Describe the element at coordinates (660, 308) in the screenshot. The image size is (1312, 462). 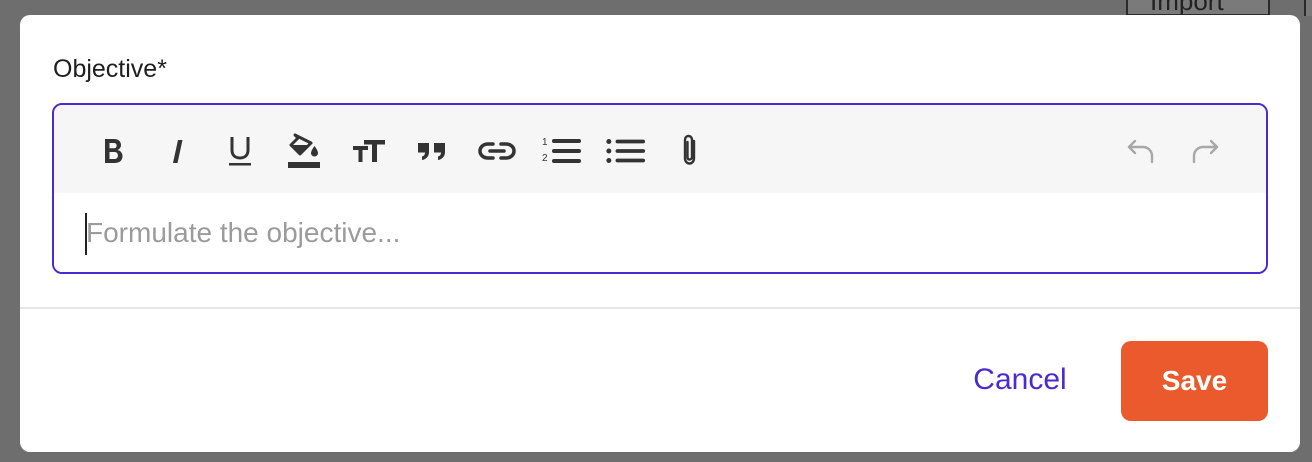
I see `footer-divider` at that location.